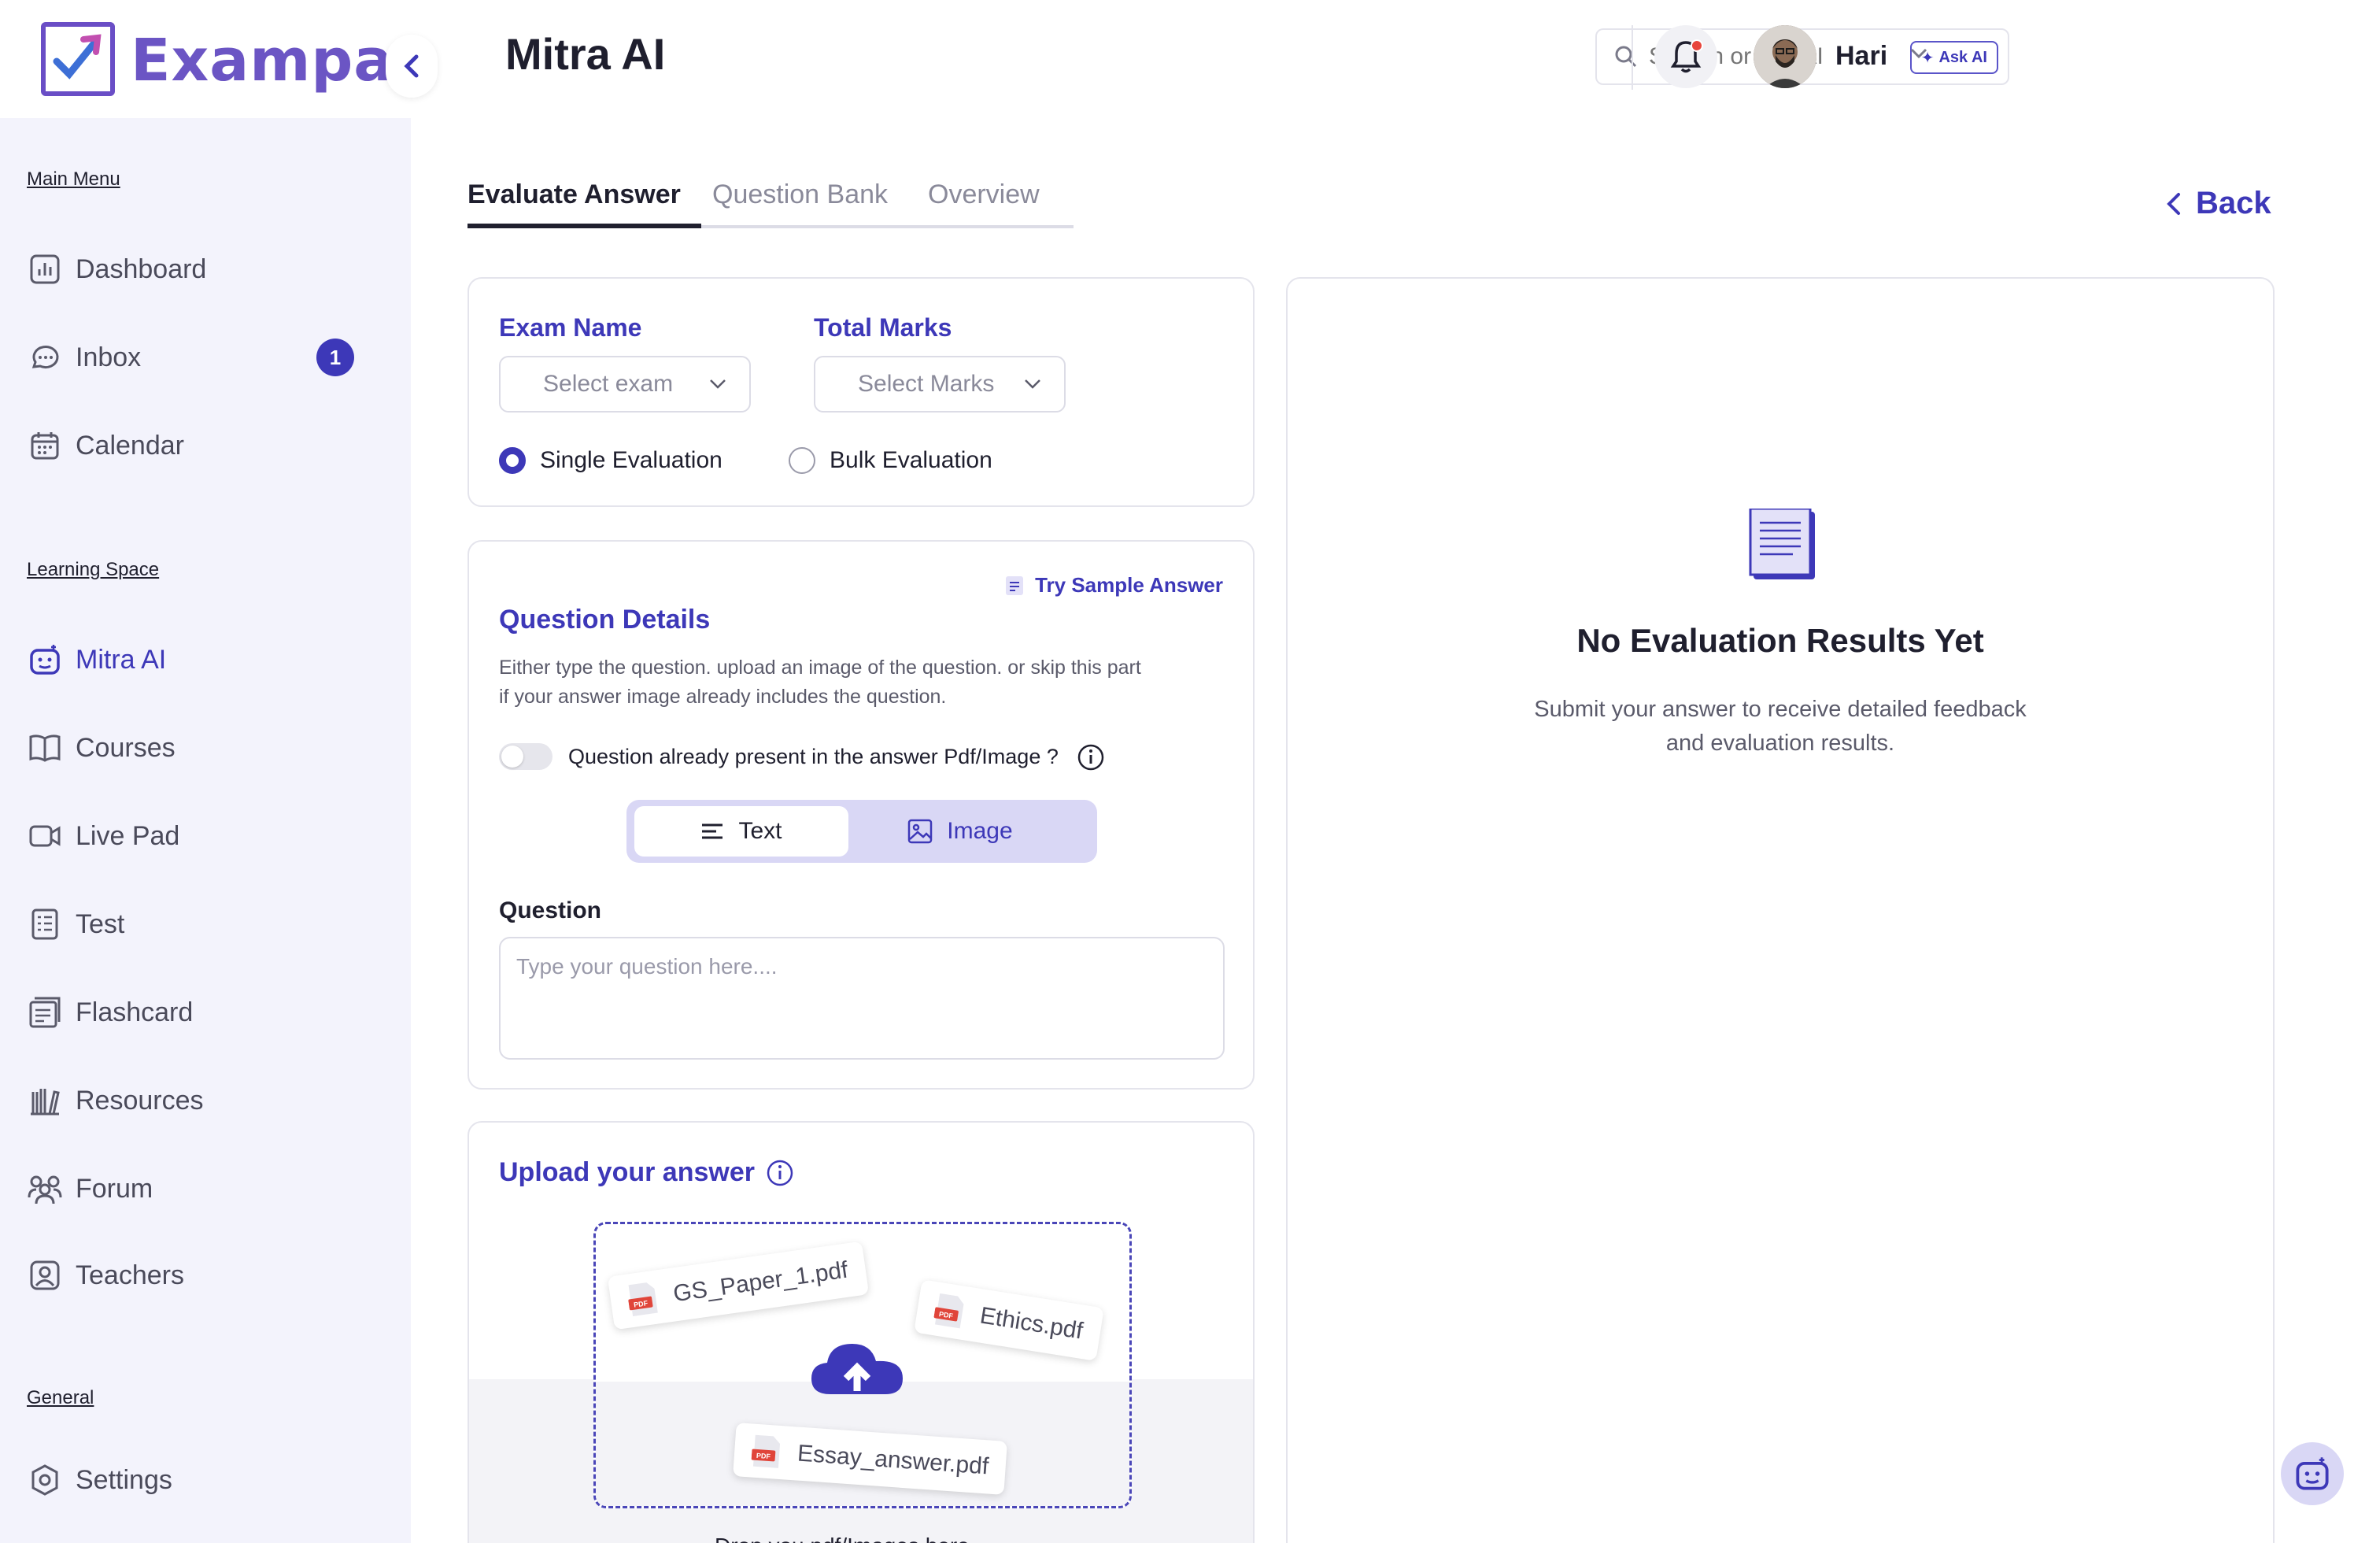 Image resolution: width=2380 pixels, height=1543 pixels. What do you see at coordinates (927, 384) in the screenshot?
I see `marks-select-value: Select Marks` at bounding box center [927, 384].